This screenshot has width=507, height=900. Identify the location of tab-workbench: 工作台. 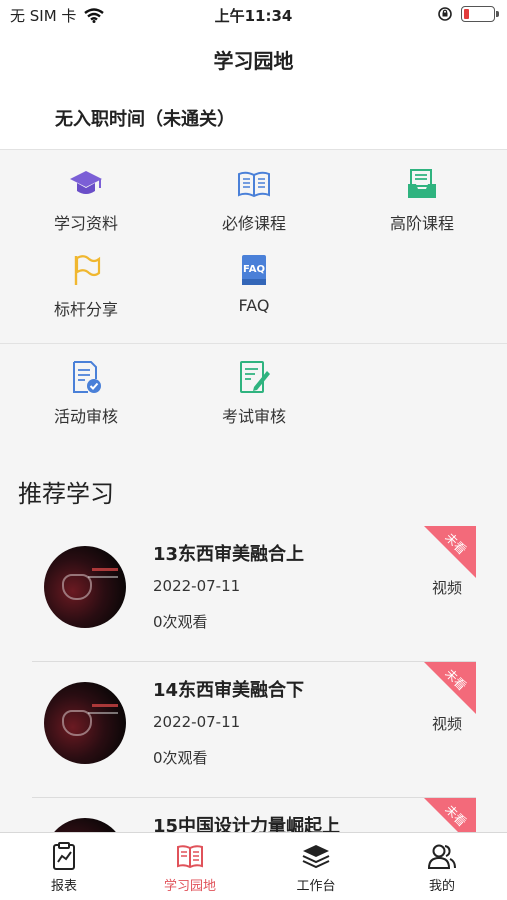
(316, 867).